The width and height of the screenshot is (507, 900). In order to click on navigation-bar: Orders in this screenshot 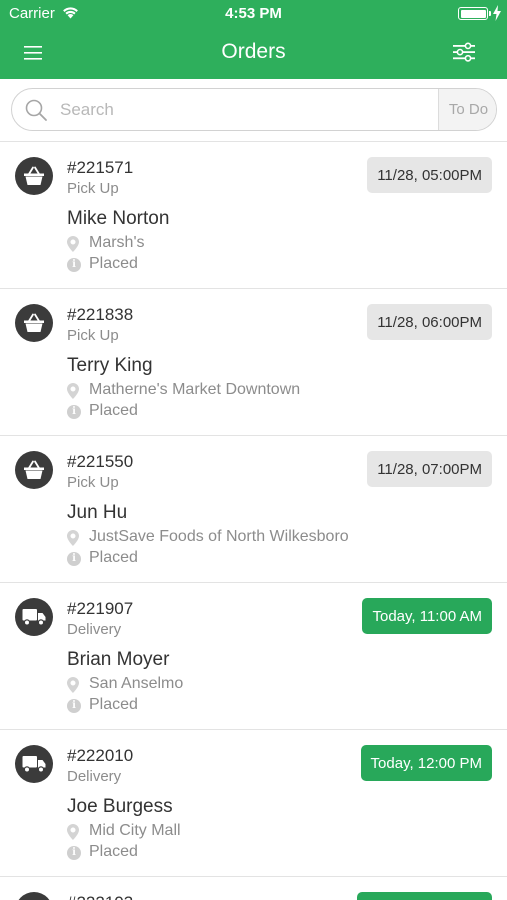, I will do `click(253, 53)`.